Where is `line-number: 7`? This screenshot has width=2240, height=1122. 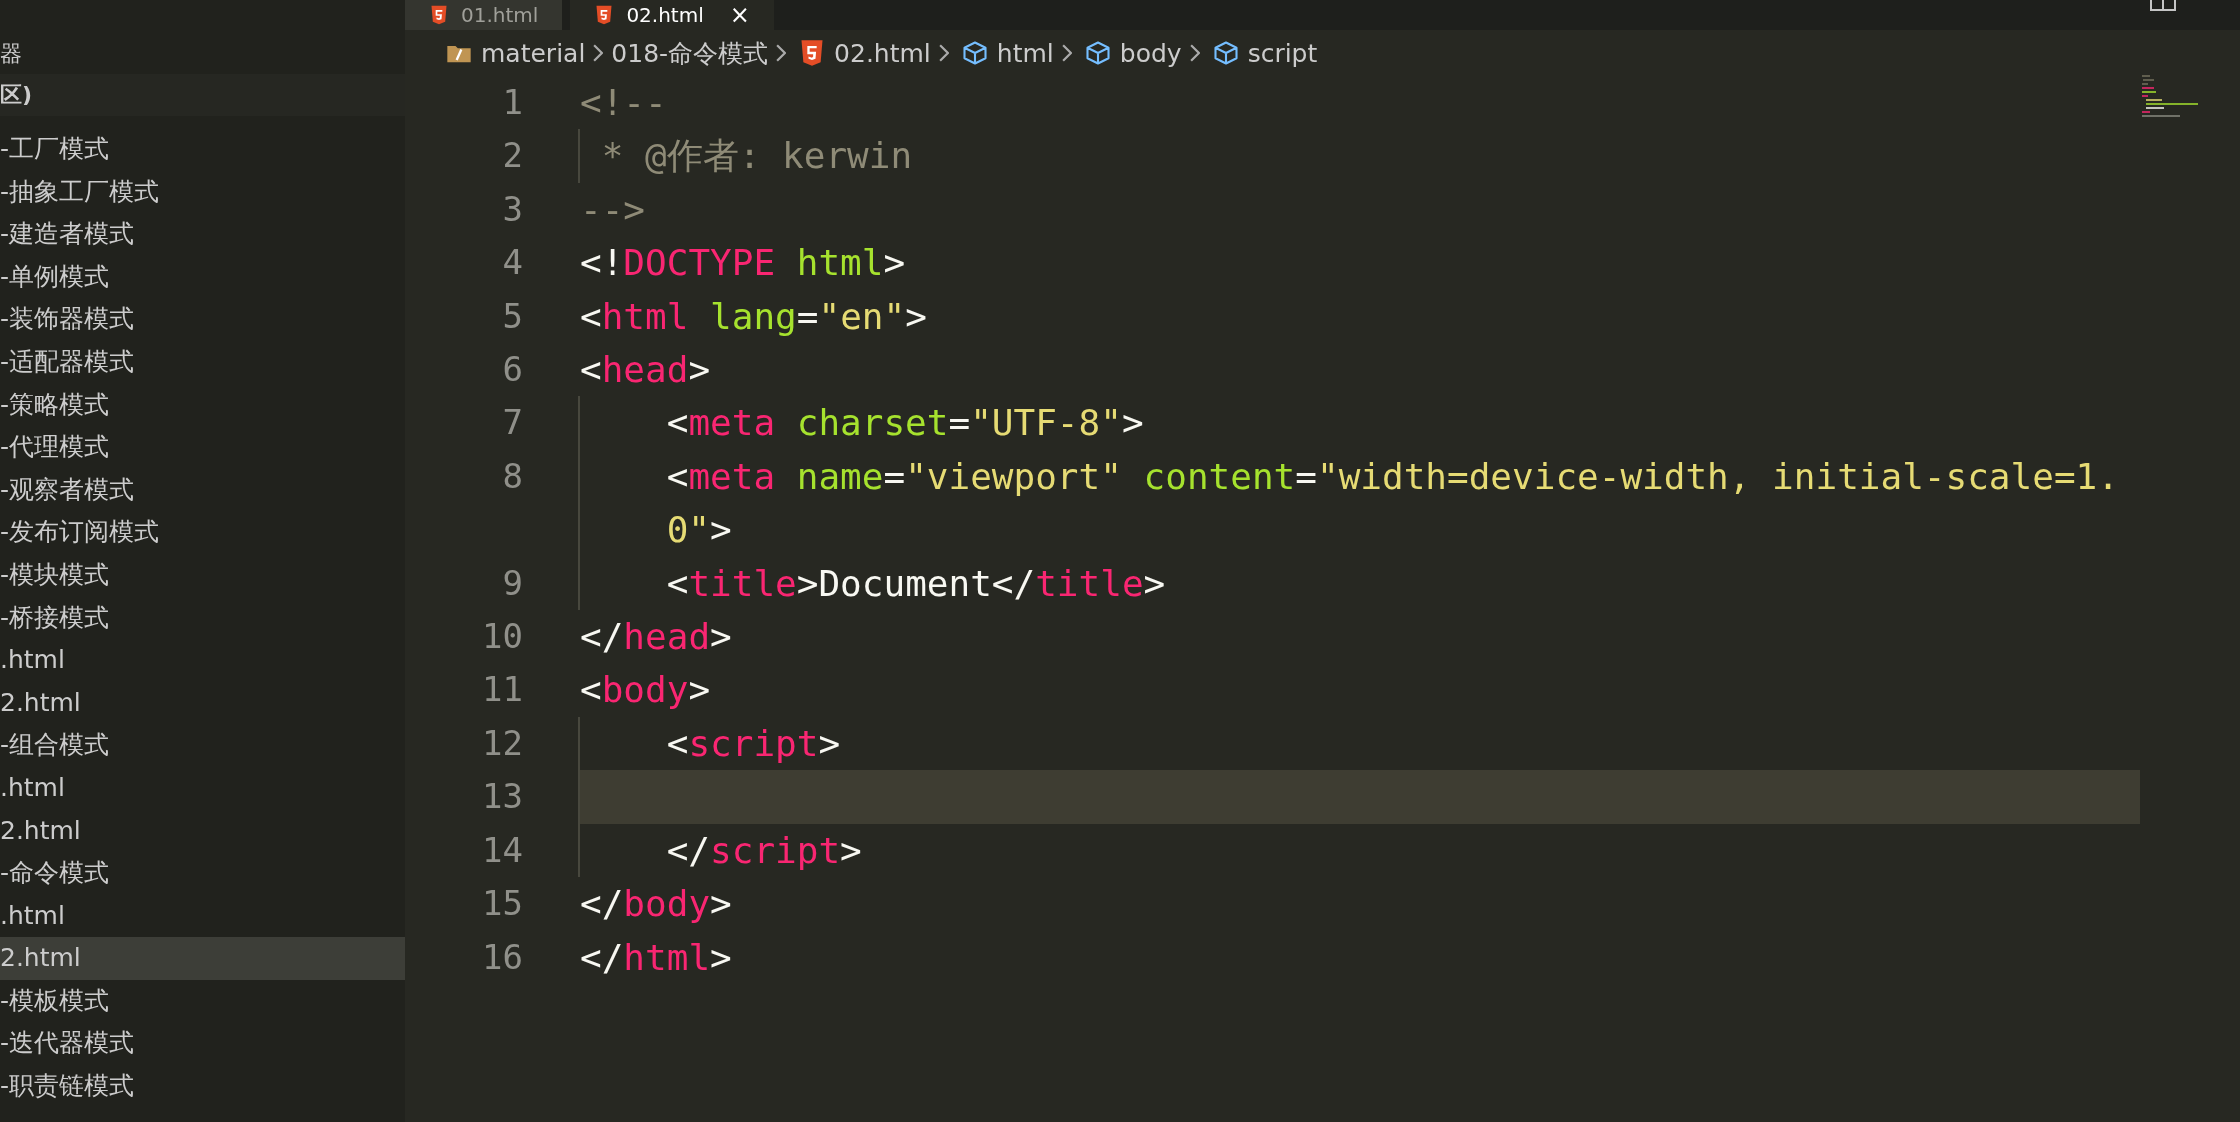 line-number: 7 is located at coordinates (512, 423).